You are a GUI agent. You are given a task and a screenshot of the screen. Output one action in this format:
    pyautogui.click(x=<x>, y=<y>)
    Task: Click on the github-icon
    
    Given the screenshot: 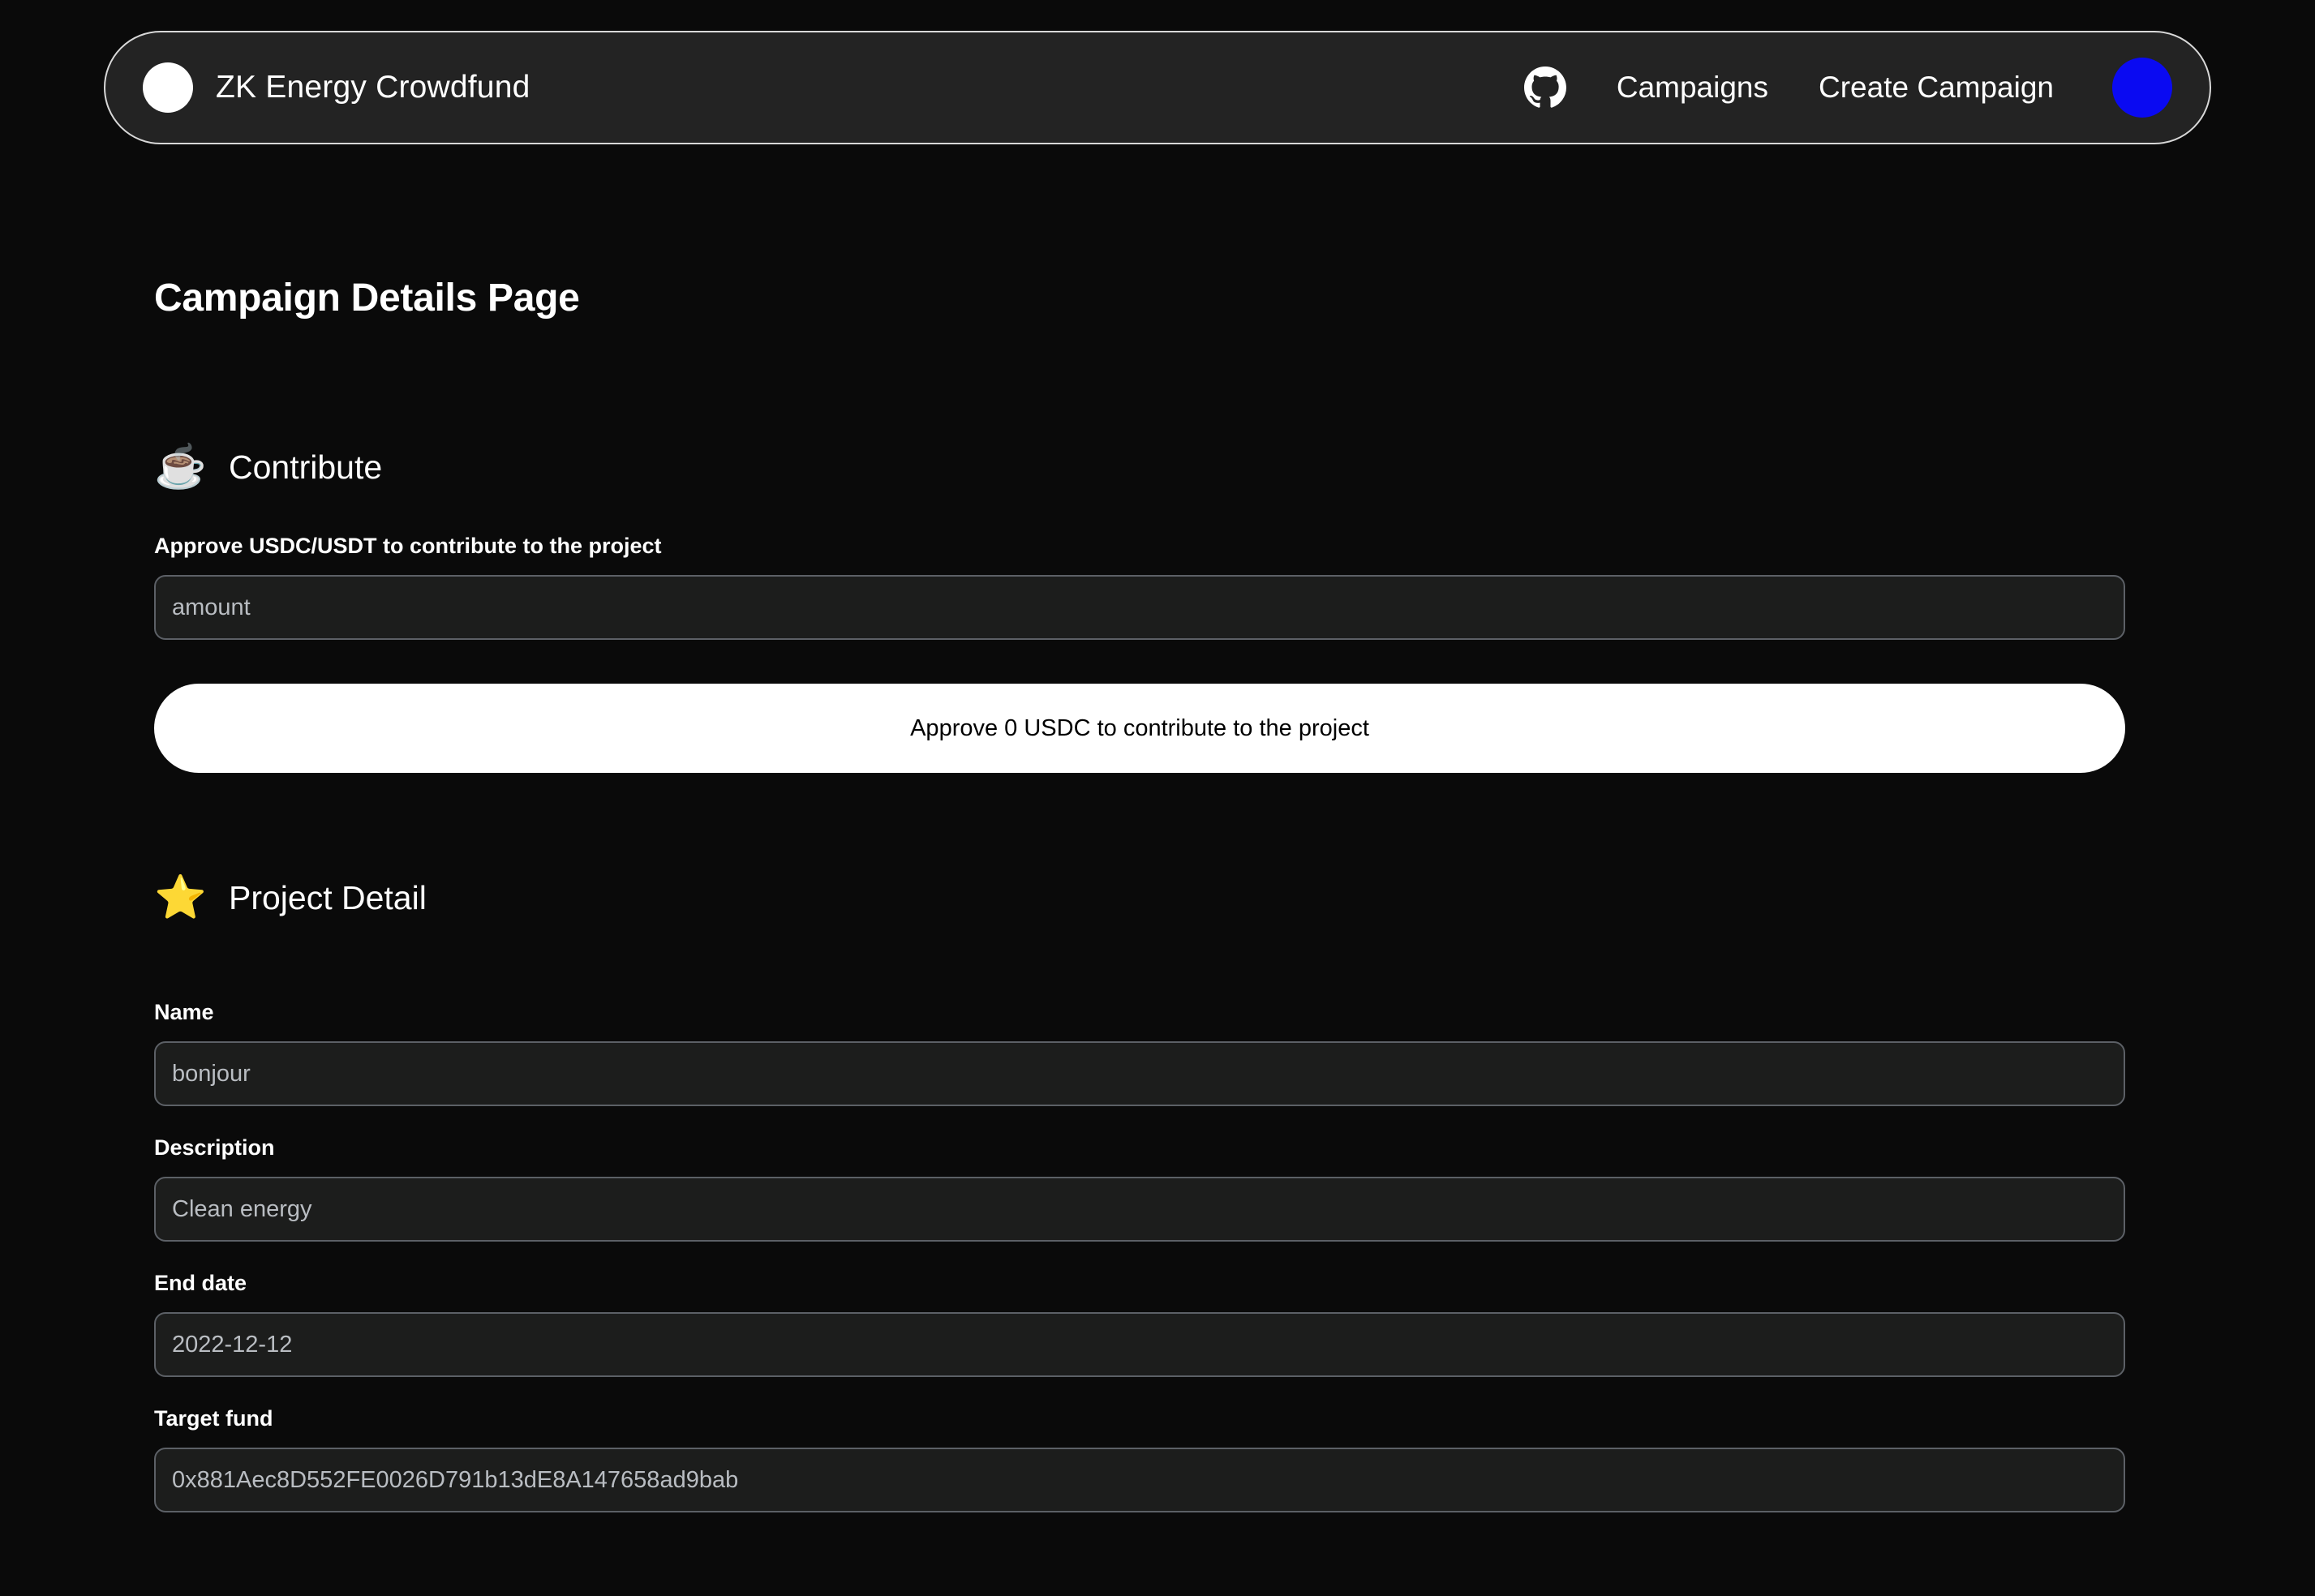 What is the action you would take?
    pyautogui.click(x=1544, y=87)
    